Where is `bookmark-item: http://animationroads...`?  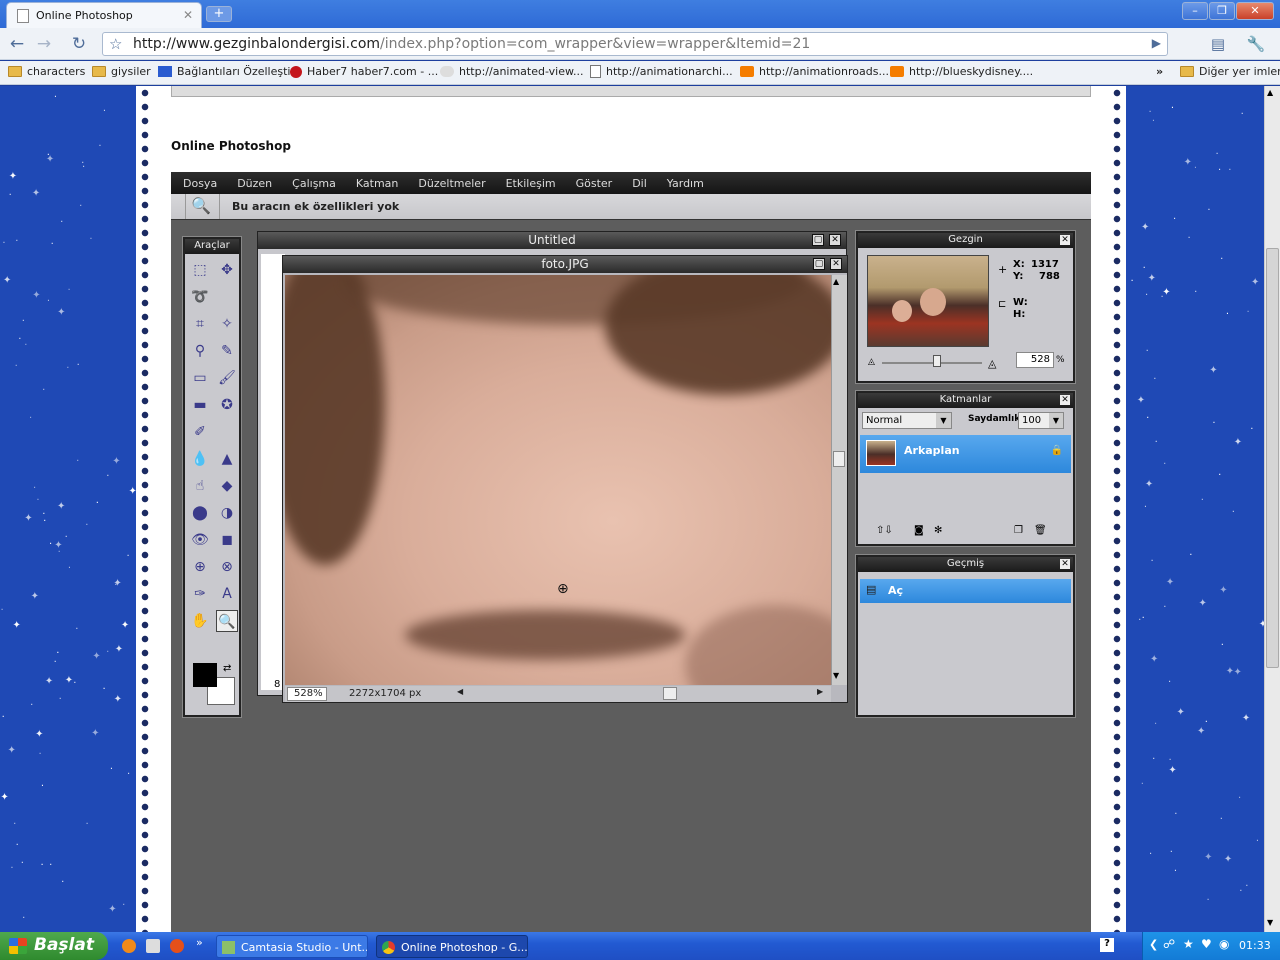
bookmark-item: http://animationroads... is located at coordinates (814, 71).